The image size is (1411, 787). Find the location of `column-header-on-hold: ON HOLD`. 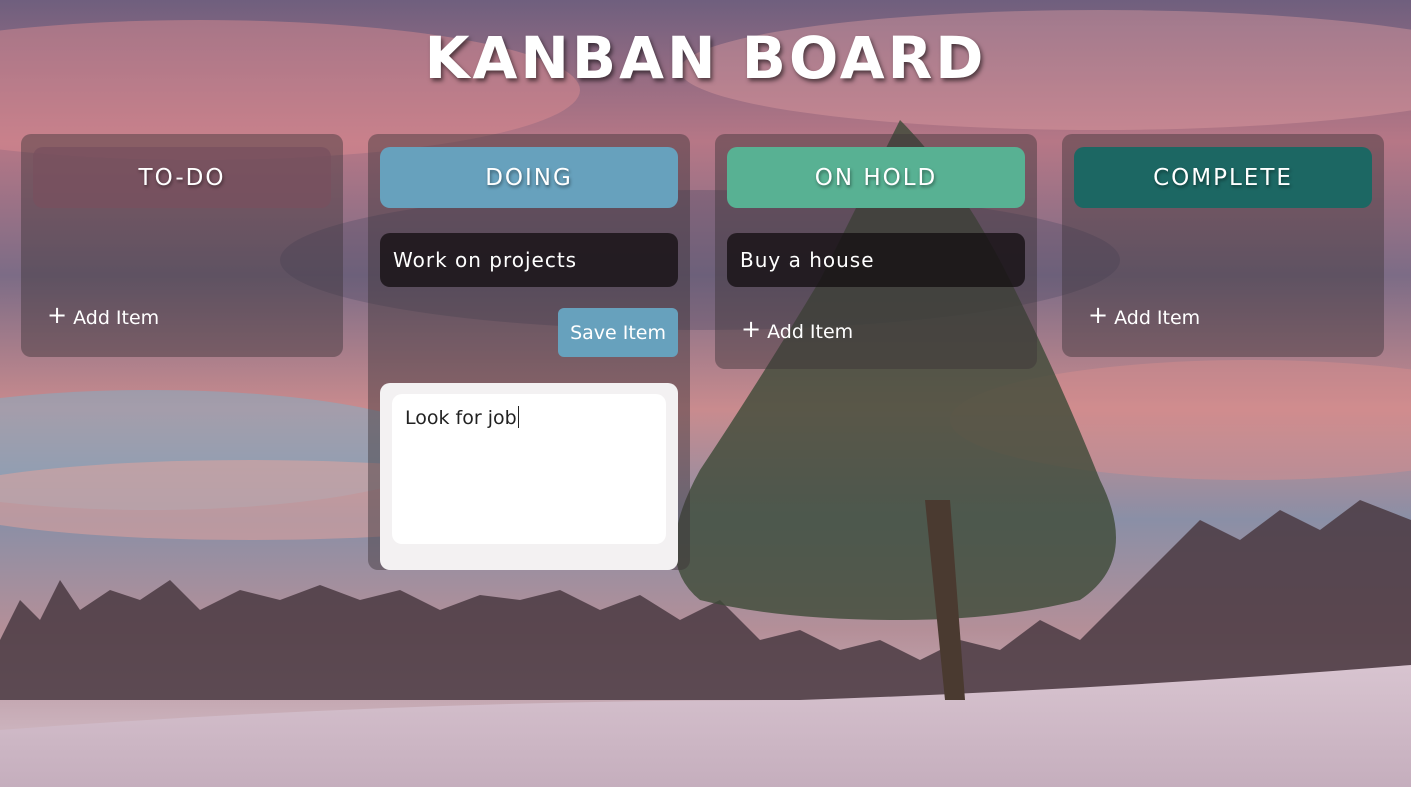

column-header-on-hold: ON HOLD is located at coordinates (876, 177).